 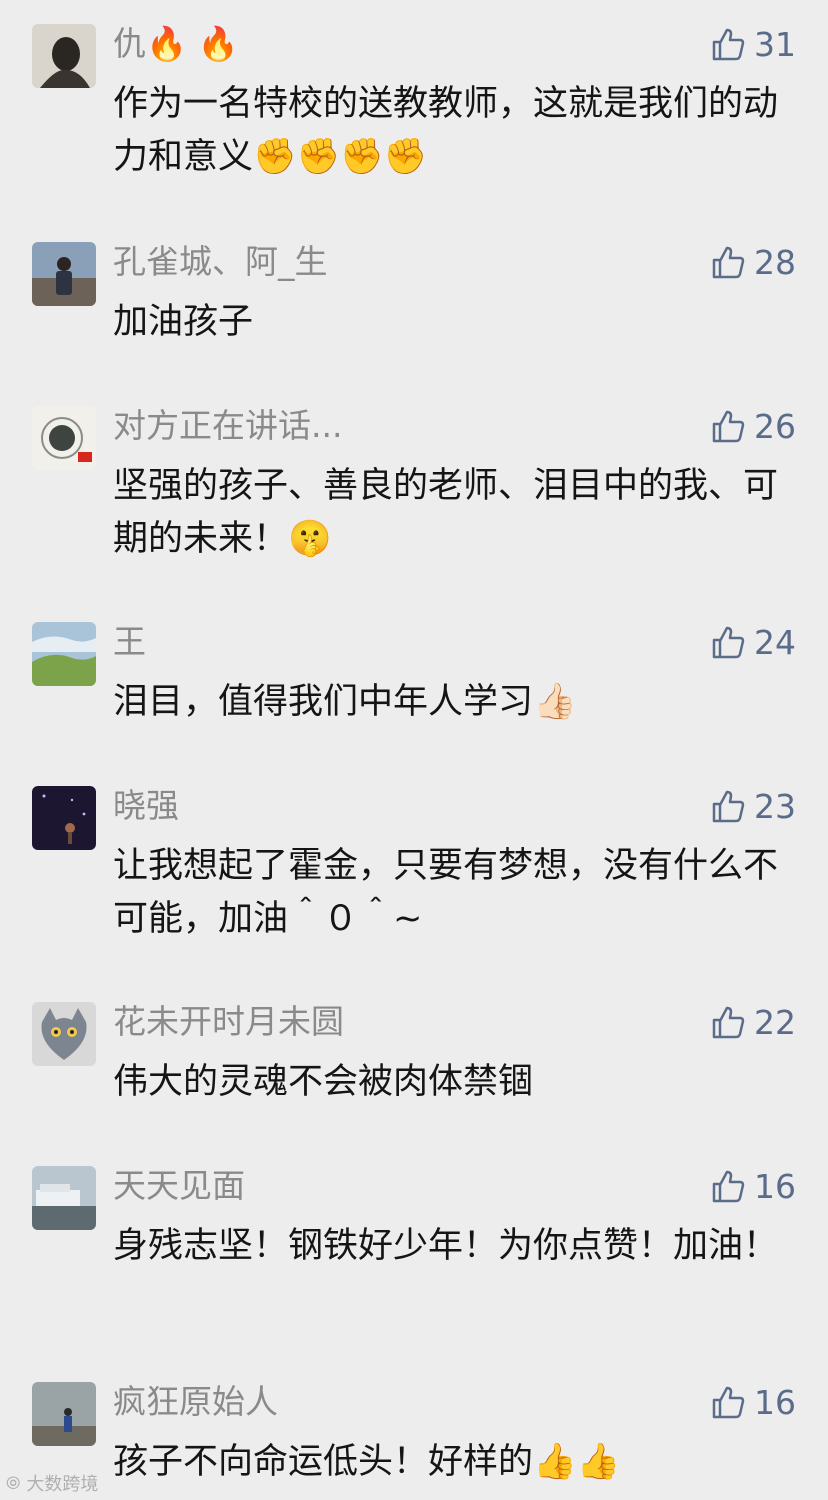 What do you see at coordinates (446, 892) in the screenshot?
I see `comment-text: 让我想起了霍金，只要有梦想，没有什么不可能，加油＾０＾~` at bounding box center [446, 892].